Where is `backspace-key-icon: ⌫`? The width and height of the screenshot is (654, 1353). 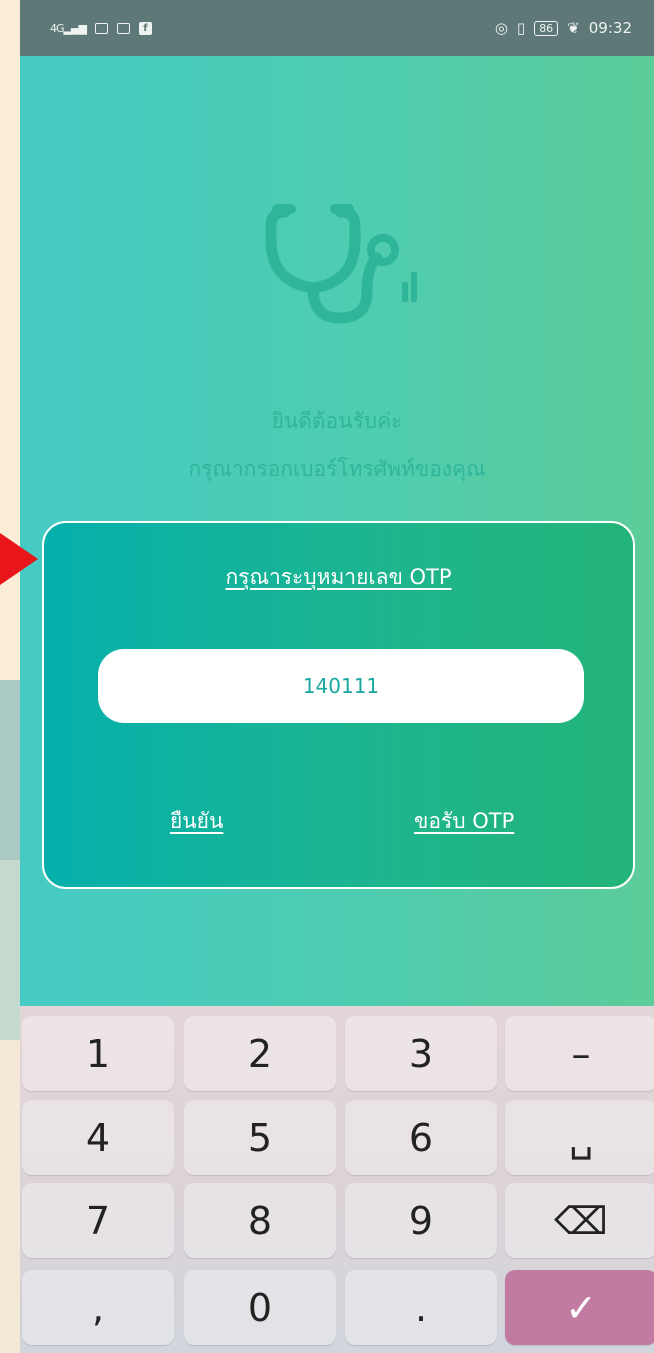
backspace-key-icon: ⌫ is located at coordinates (579, 1220).